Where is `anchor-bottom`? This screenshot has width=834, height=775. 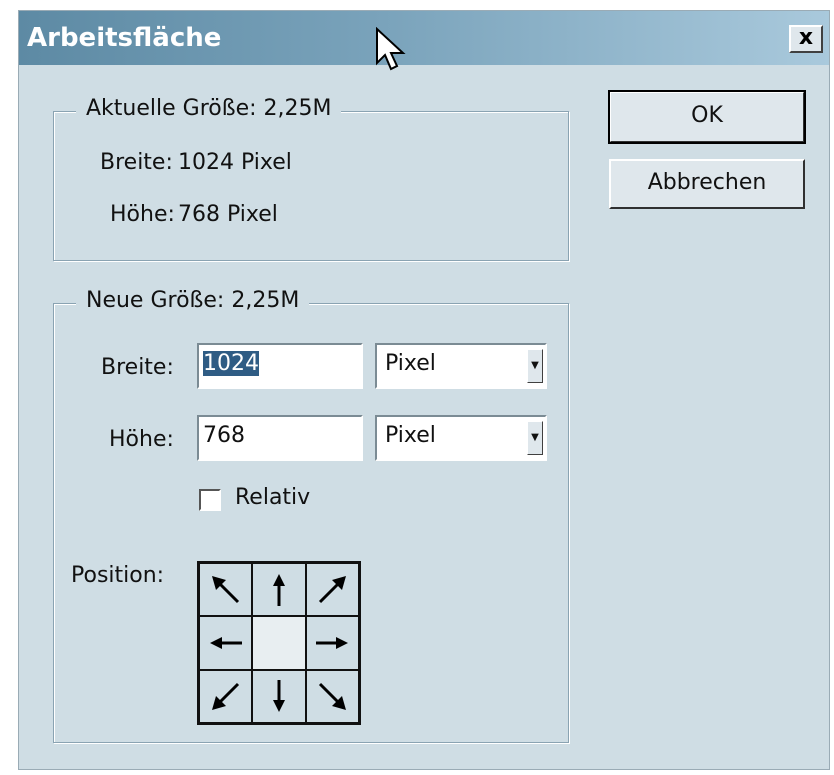
anchor-bottom is located at coordinates (279, 696).